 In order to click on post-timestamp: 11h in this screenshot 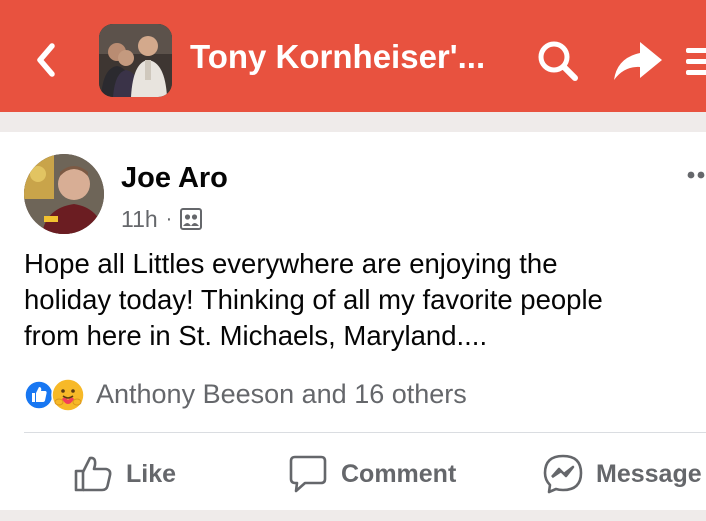, I will do `click(139, 219)`.